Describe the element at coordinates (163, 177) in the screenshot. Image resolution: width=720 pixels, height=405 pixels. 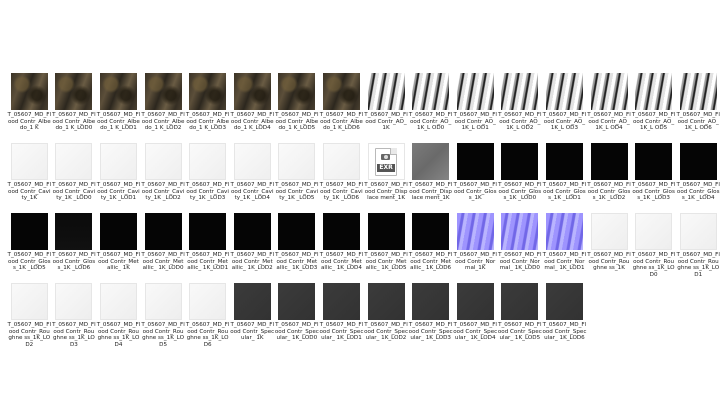
I see `file-item: T_05607_MD_Fl ood Contr_Cavity_1K _LOD2` at that location.